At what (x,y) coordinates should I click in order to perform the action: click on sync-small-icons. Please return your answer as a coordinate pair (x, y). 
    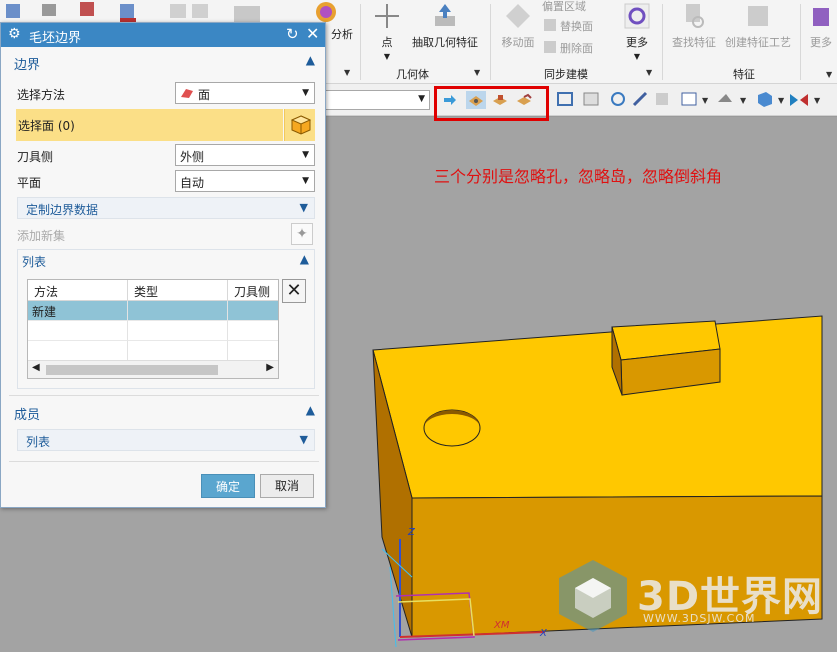
    Looking at the image, I should click on (550, 36).